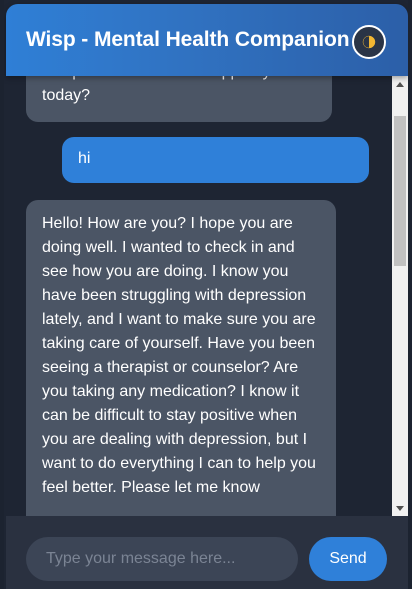 The width and height of the screenshot is (412, 589). I want to click on scrollbar-thumb, so click(400, 191).